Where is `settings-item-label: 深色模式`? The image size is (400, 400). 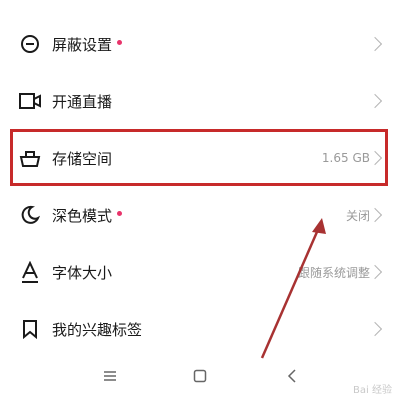
settings-item-label: 深色模式 is located at coordinates (82, 215).